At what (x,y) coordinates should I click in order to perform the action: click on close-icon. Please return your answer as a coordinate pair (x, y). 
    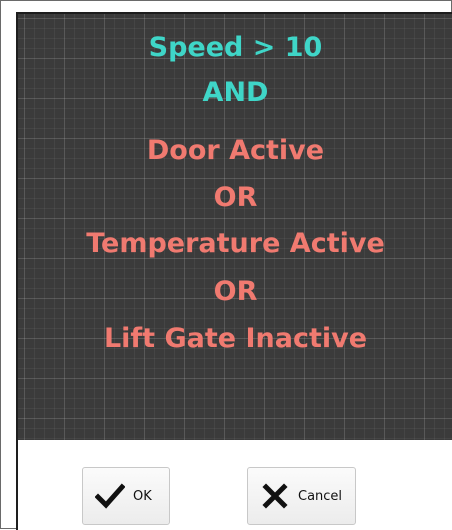
    Looking at the image, I should click on (275, 496).